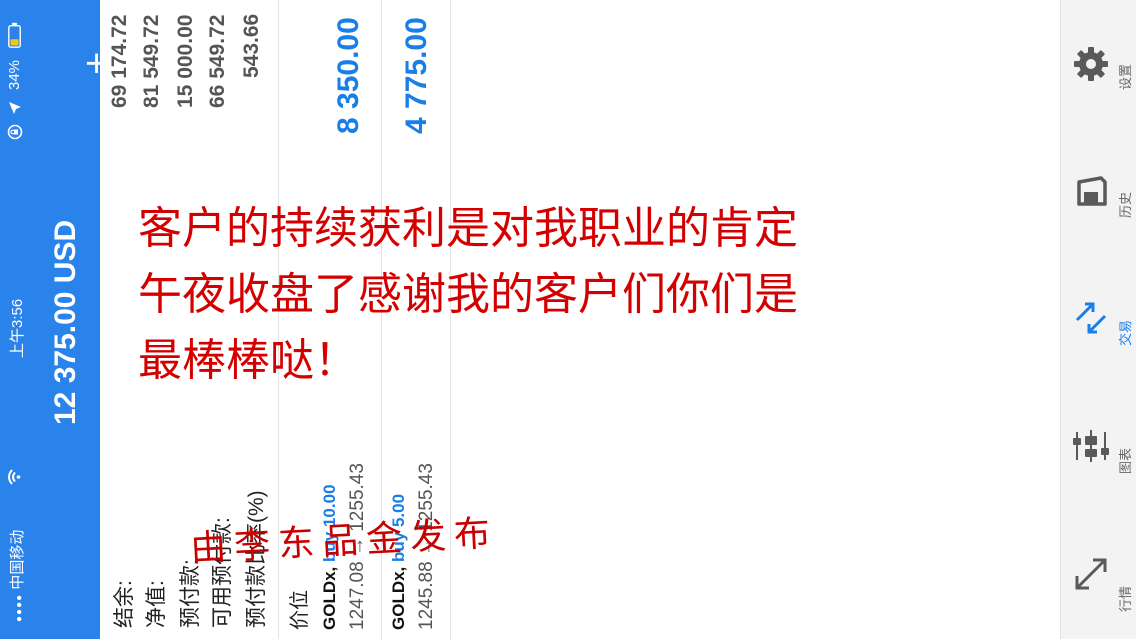 The image size is (1136, 639). What do you see at coordinates (14, 74) in the screenshot?
I see `battery-percent: 34%` at bounding box center [14, 74].